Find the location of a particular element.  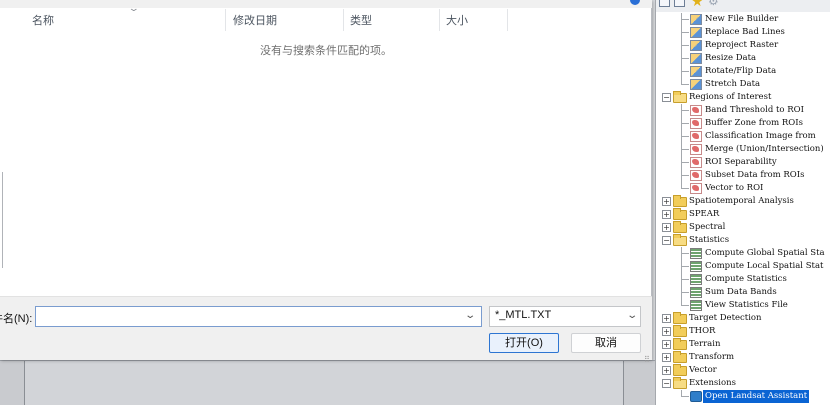

toolbox-folder-label: Statistics is located at coordinates (709, 240).